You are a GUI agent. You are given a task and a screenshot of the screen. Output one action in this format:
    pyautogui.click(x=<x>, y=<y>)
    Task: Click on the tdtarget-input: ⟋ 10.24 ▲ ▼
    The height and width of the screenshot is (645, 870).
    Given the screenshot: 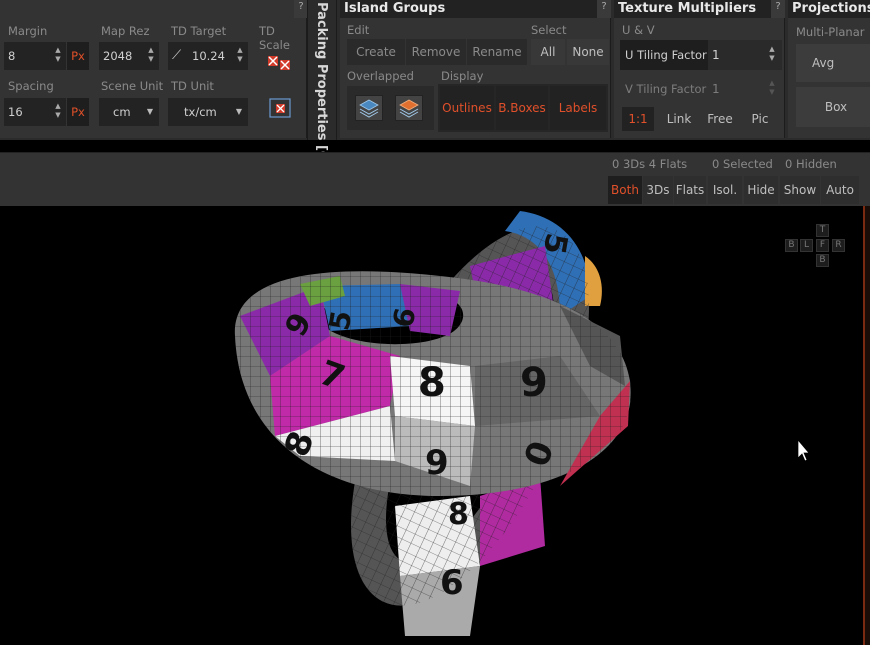 What is the action you would take?
    pyautogui.click(x=208, y=56)
    